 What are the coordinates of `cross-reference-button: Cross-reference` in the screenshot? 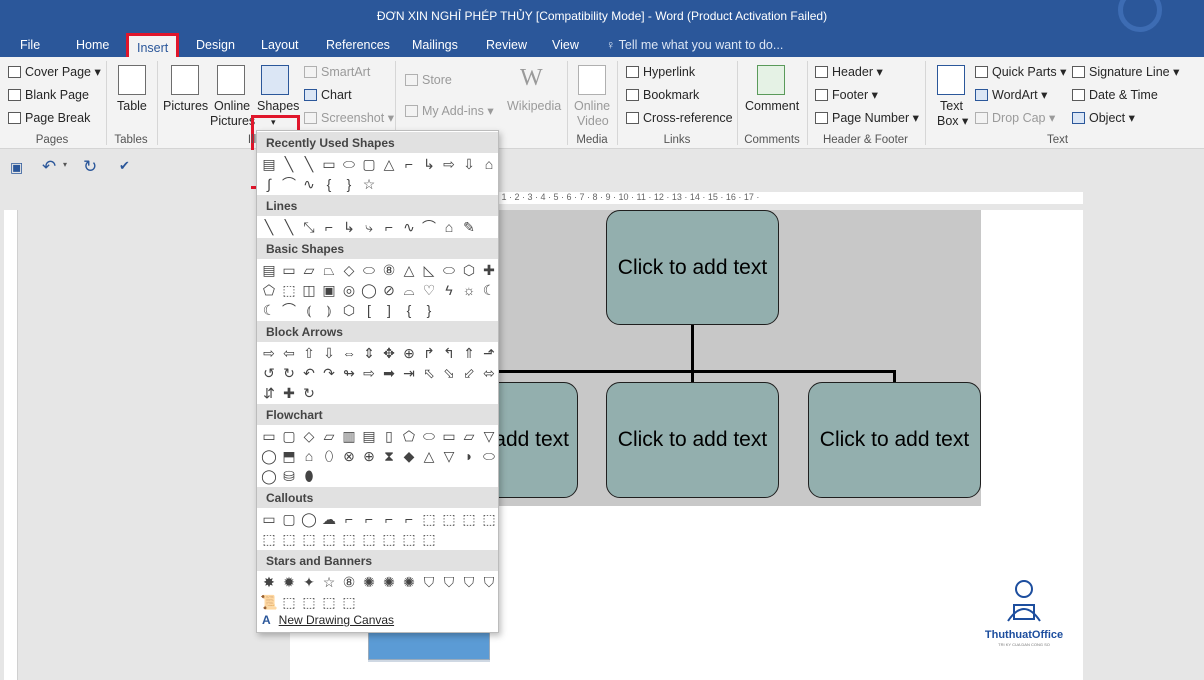 It's located at (679, 118).